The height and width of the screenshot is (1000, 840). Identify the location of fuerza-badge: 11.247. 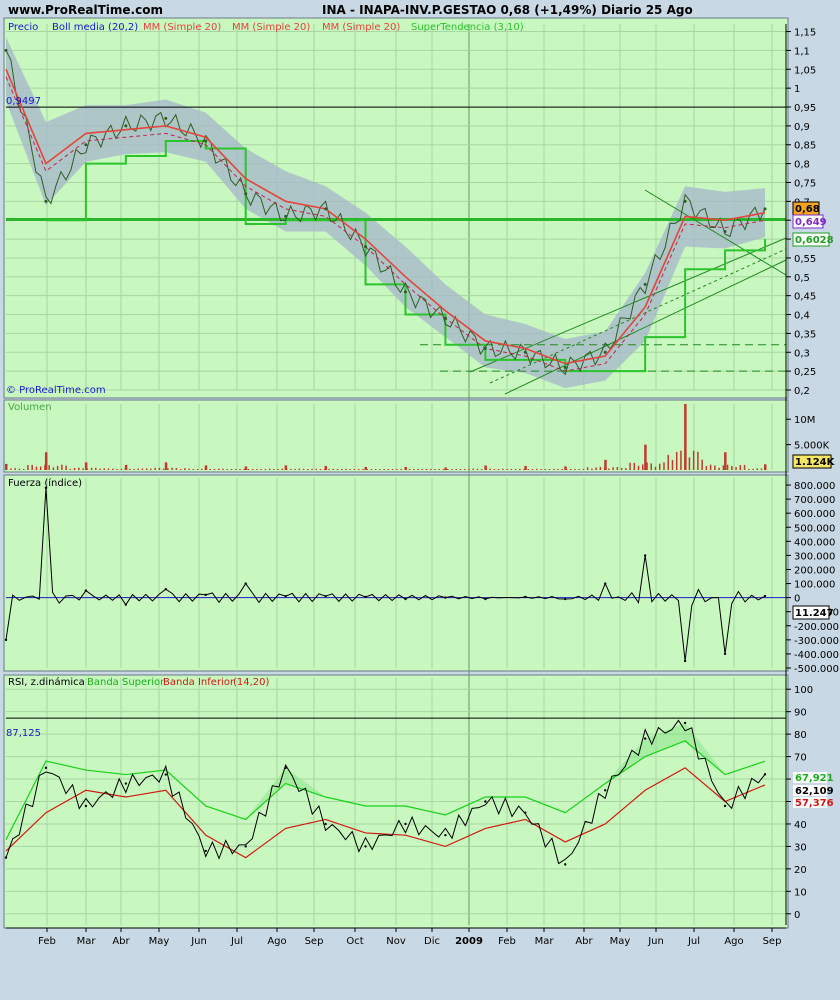
(813, 612).